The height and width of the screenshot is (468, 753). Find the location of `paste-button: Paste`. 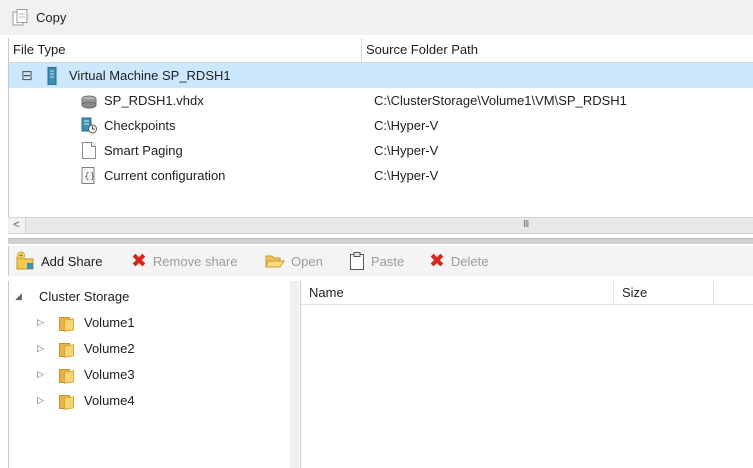

paste-button: Paste is located at coordinates (376, 261).